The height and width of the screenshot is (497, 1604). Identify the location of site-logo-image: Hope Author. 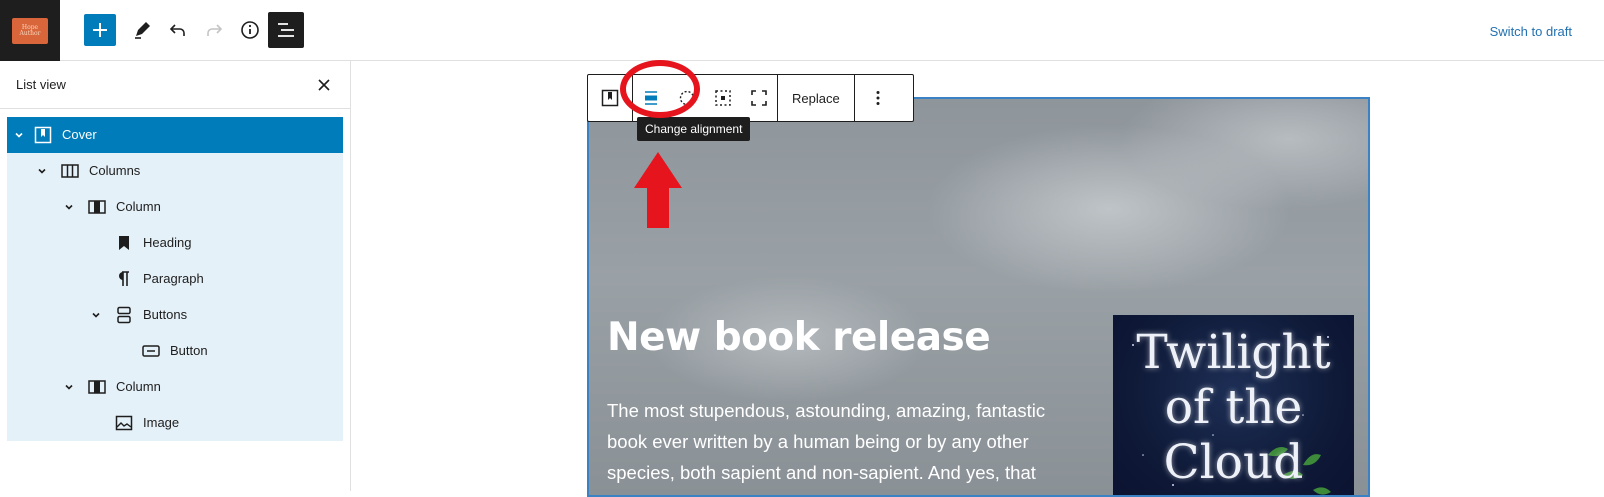
(30, 30).